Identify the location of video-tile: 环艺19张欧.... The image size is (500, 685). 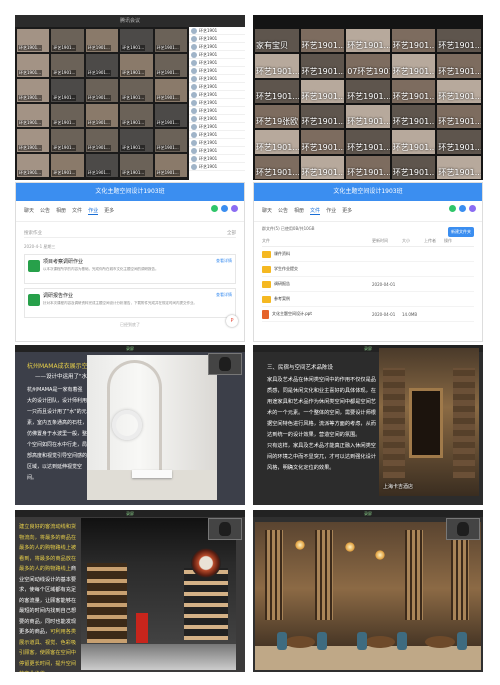
(277, 117).